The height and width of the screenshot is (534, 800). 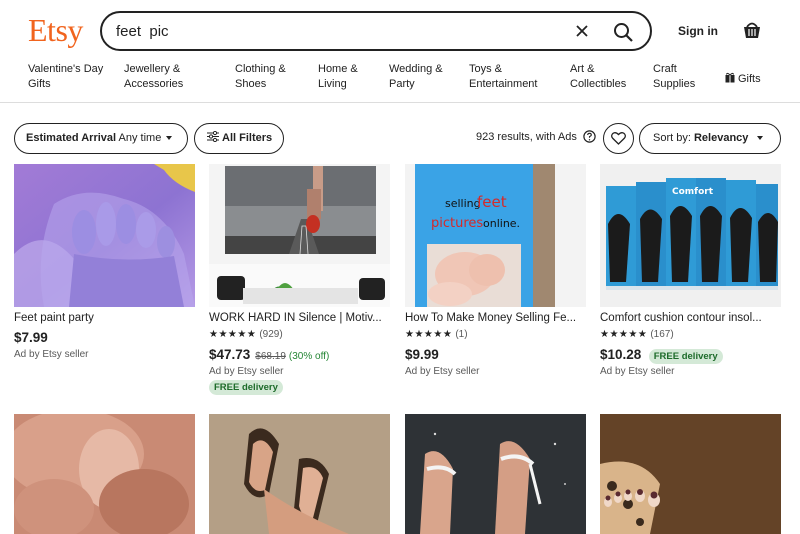 I want to click on product-price: $47.73, so click(x=230, y=354).